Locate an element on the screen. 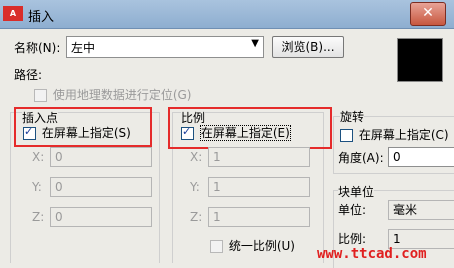 This screenshot has width=454, height=268. insertion-z-field: 0 is located at coordinates (101, 217).